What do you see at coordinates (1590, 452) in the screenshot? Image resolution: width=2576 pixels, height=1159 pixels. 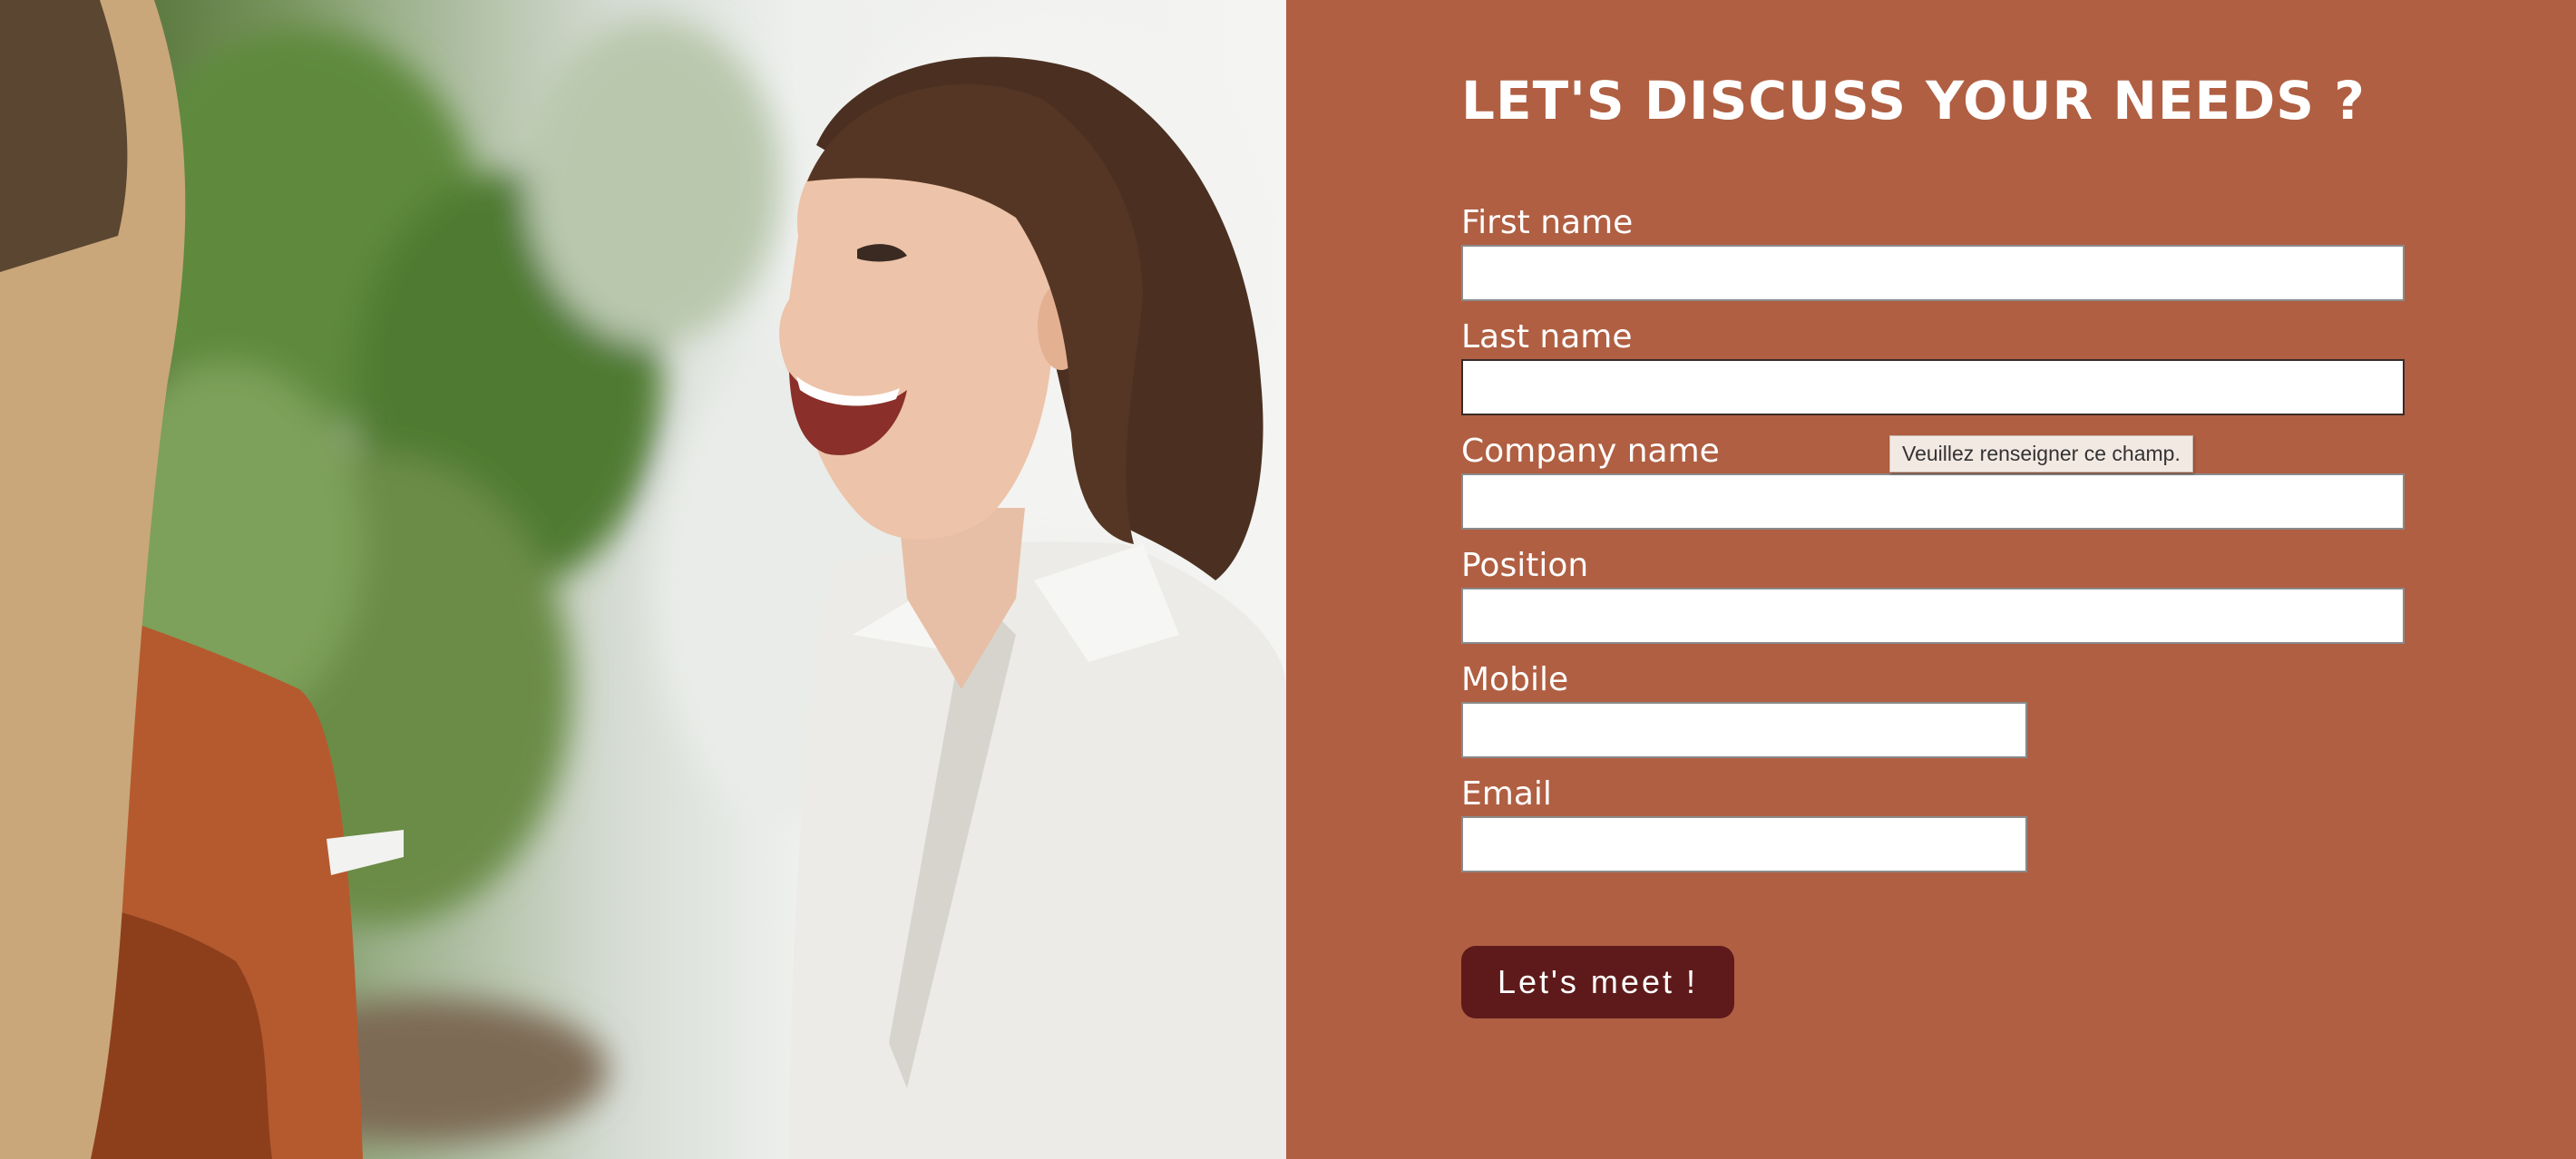 I see `company-name-label: Company name` at bounding box center [1590, 452].